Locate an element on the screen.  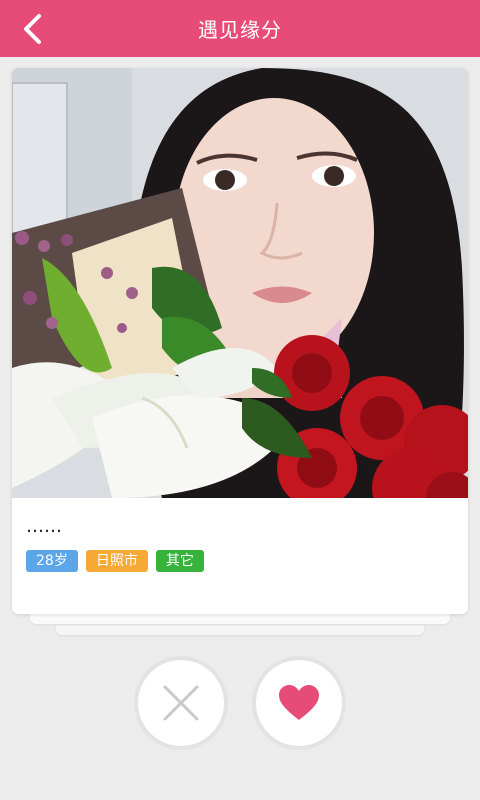
dislike-button is located at coordinates (181, 703).